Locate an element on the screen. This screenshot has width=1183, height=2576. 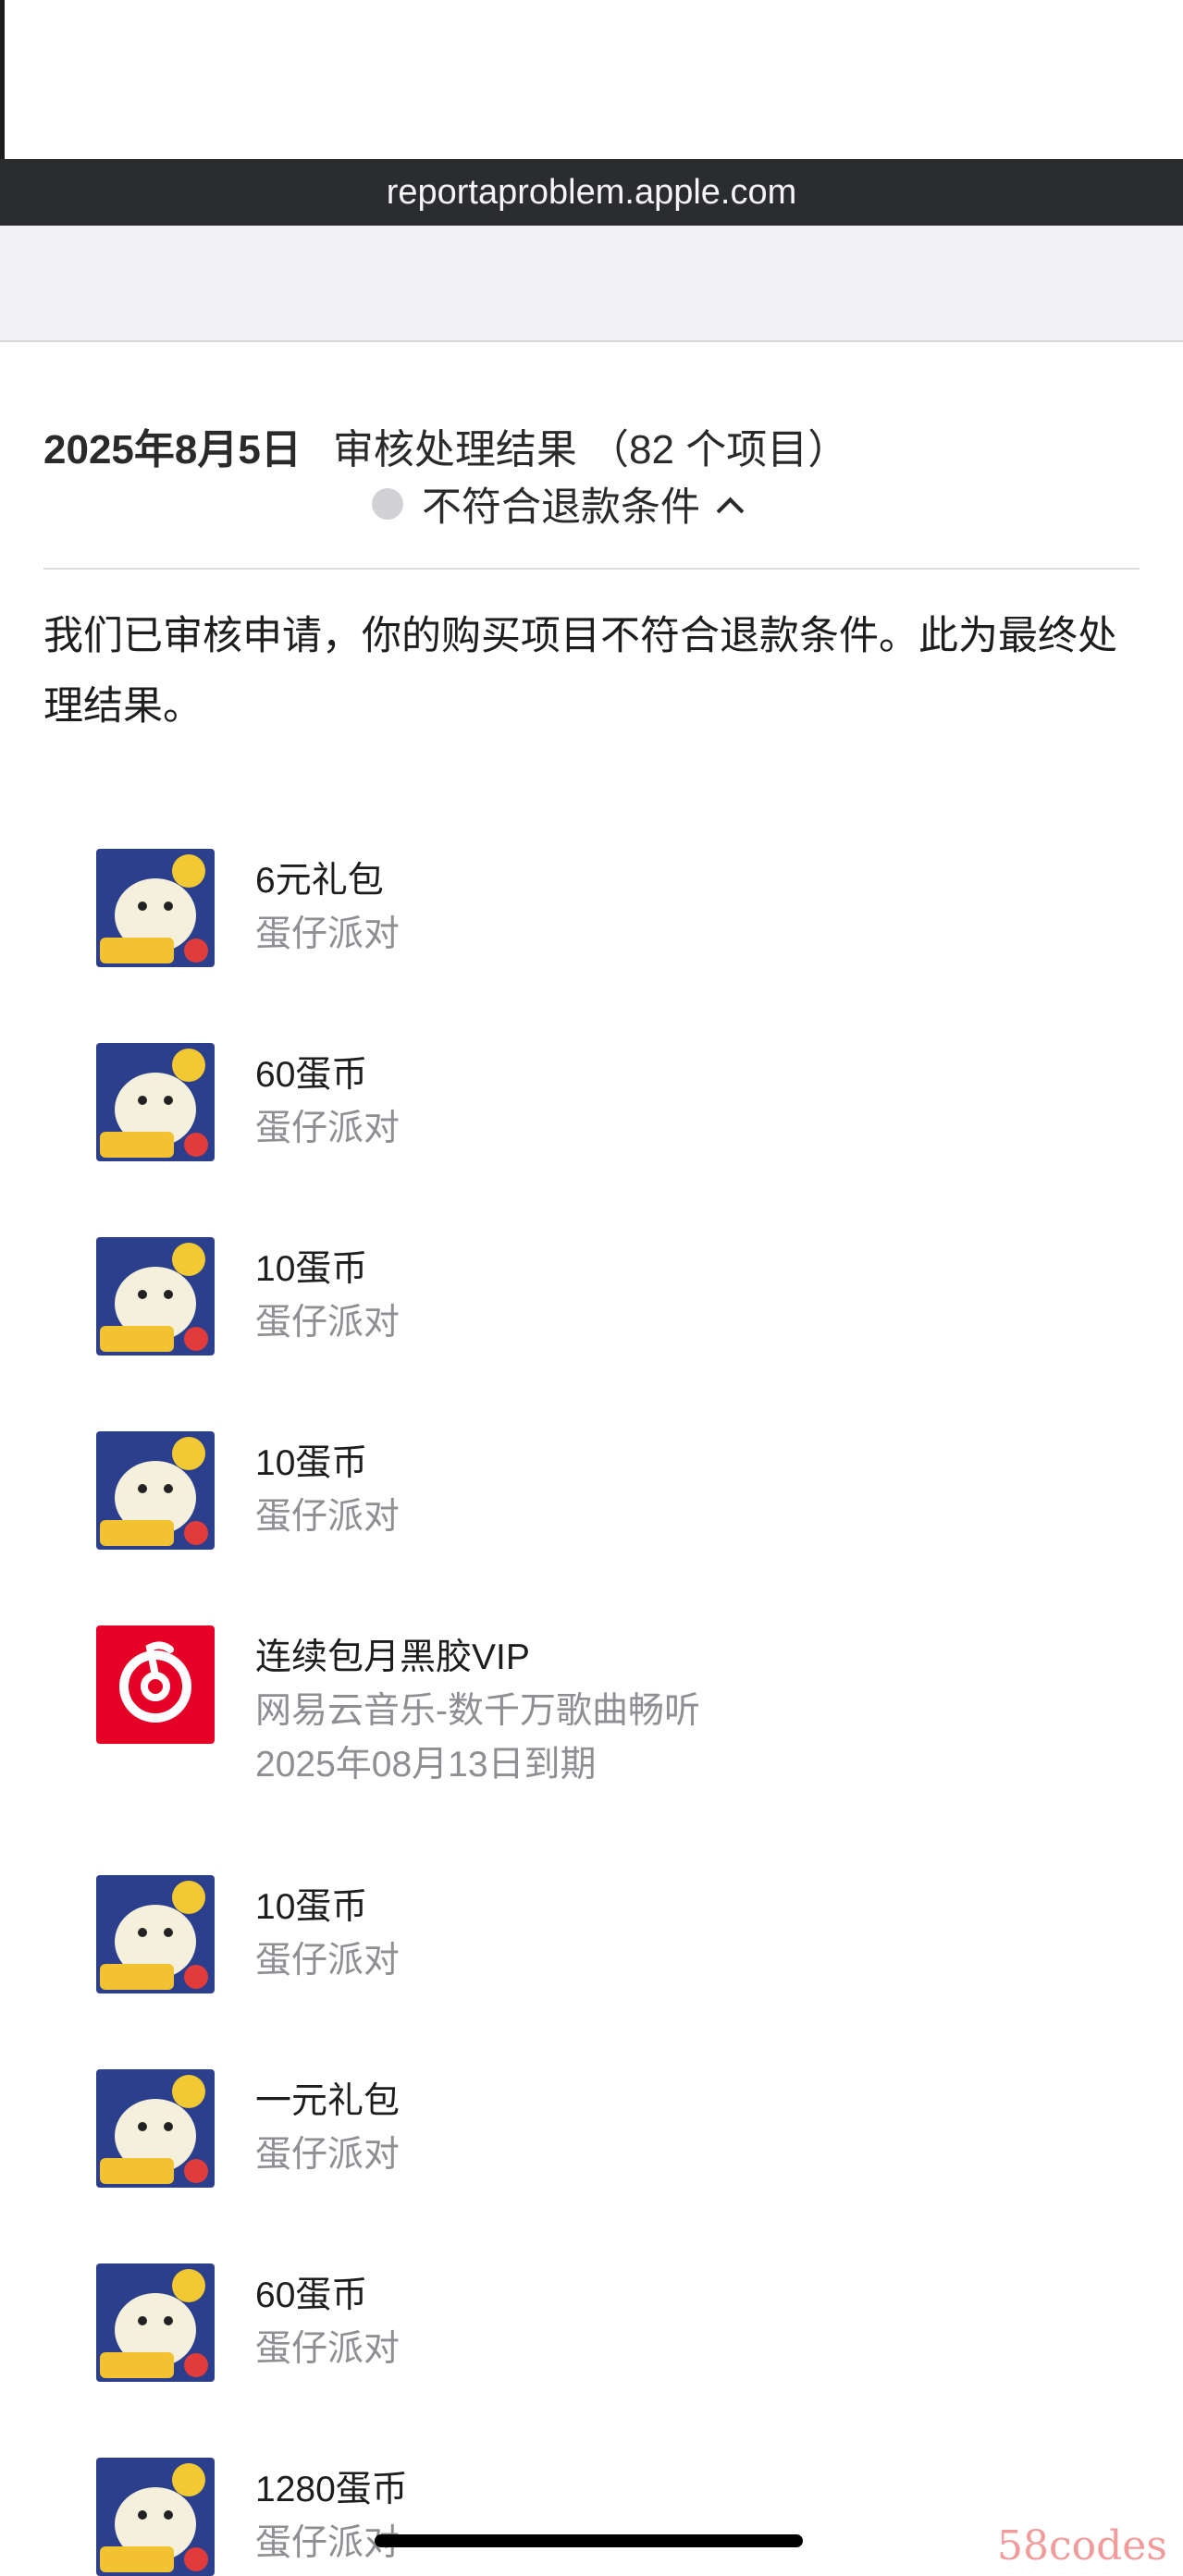
review-message: 我们已审核申请，你的购买项目不符合退款条件。此为最终处理结果。 is located at coordinates (580, 671).